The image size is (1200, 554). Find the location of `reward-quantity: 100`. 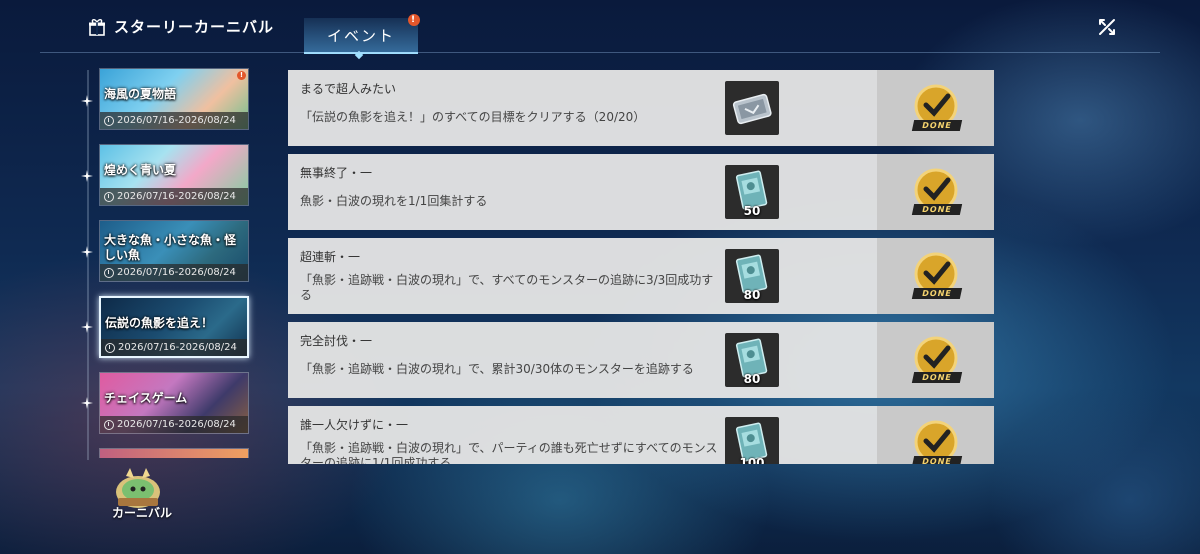

reward-quantity: 100 is located at coordinates (752, 460).